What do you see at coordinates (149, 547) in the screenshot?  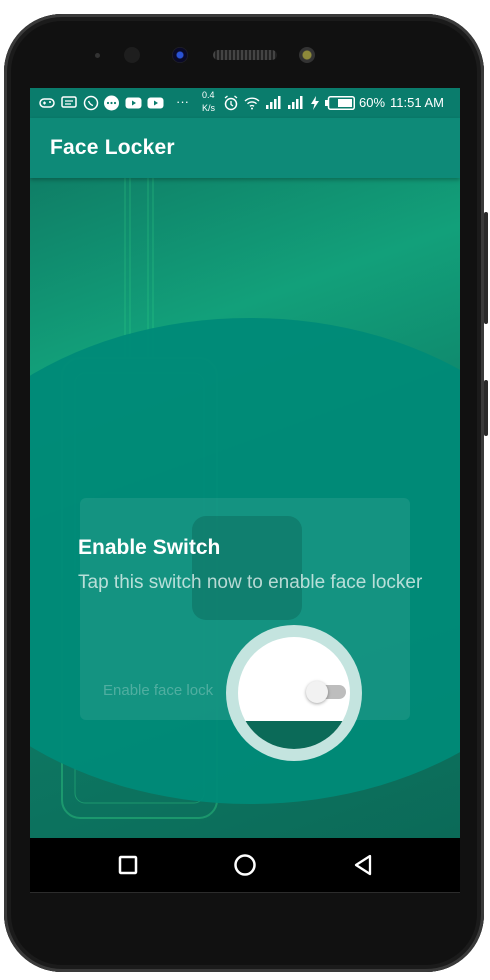 I see `tutorial-title: Enable Switch` at bounding box center [149, 547].